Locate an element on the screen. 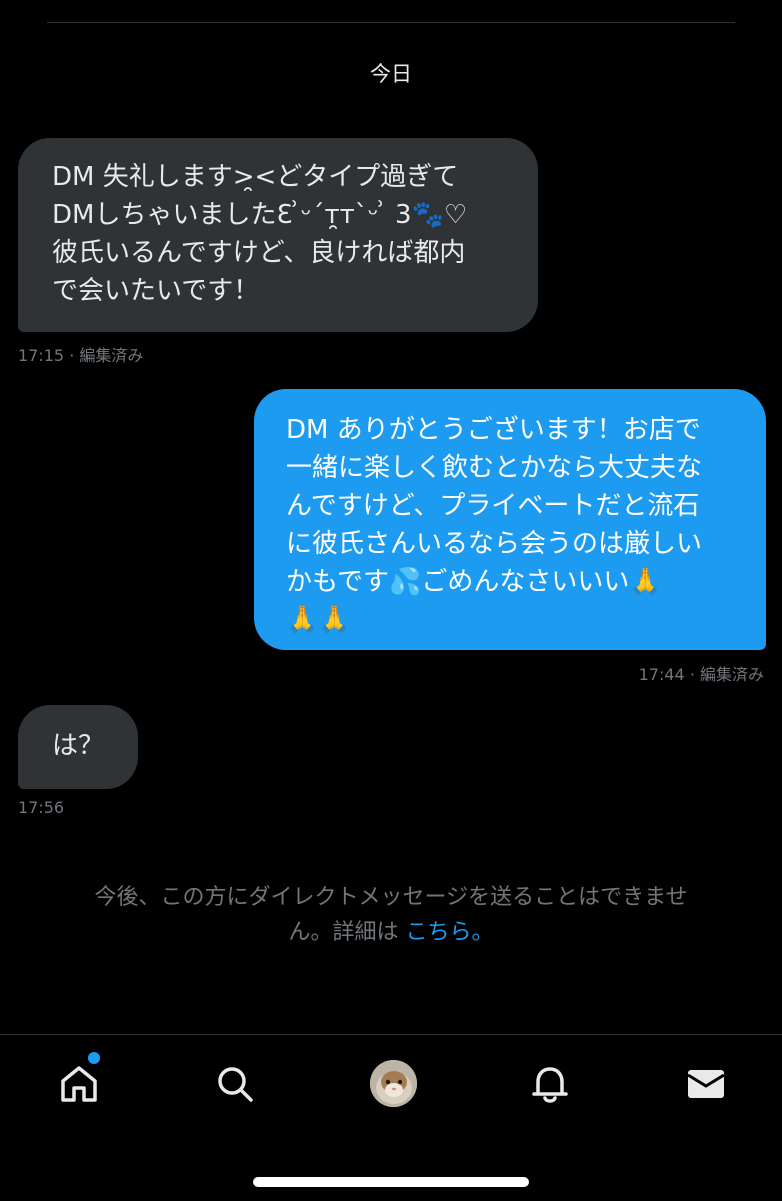 The height and width of the screenshot is (1201, 782). tab-home is located at coordinates (79, 1084).